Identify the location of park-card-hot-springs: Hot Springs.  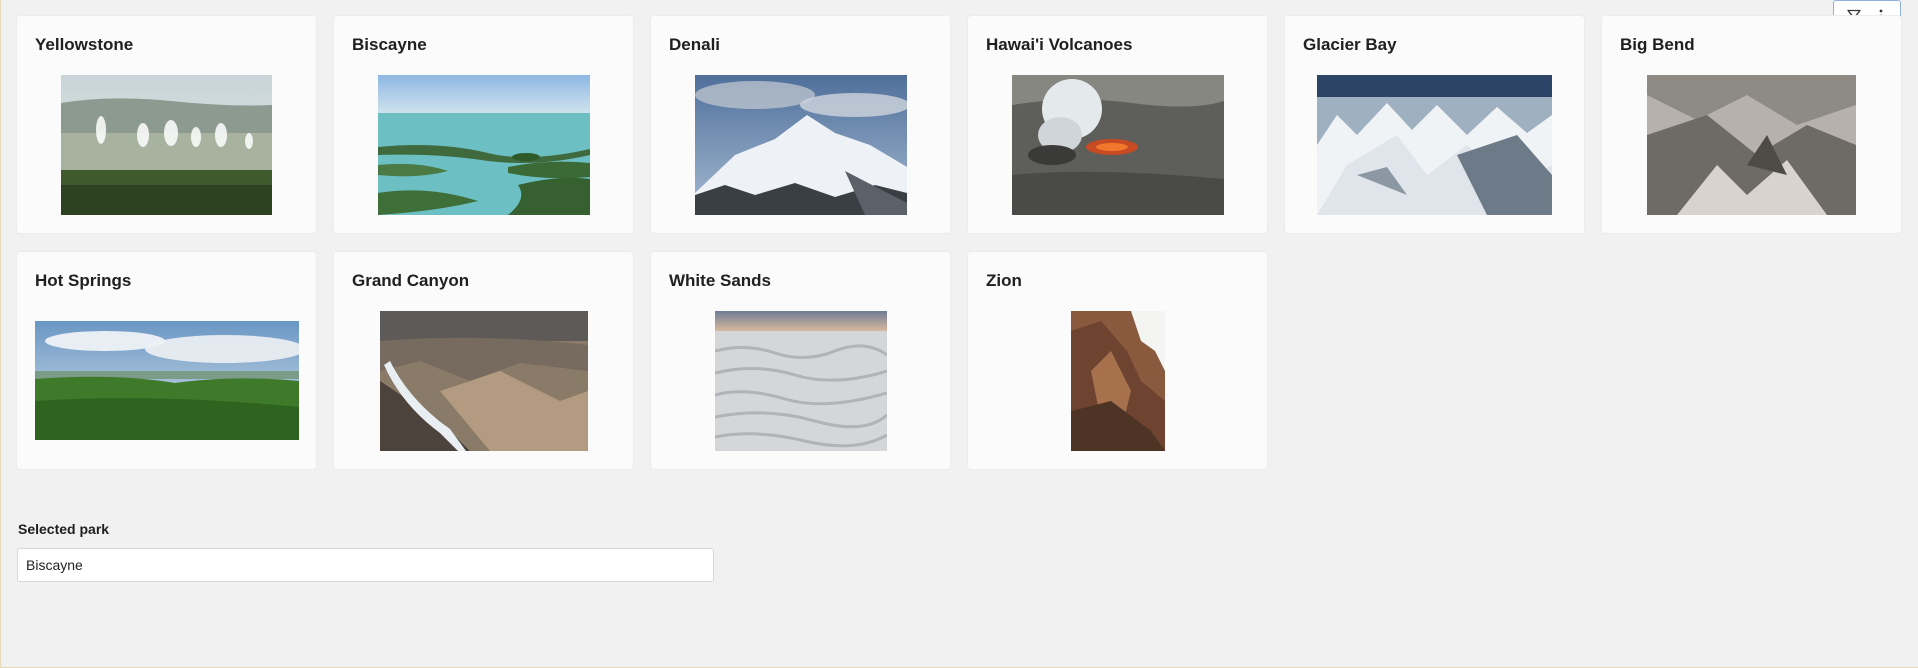
(166, 360).